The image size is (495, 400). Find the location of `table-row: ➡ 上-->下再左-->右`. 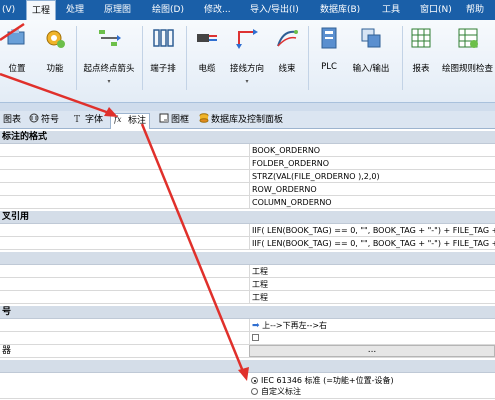

table-row: ➡ 上-->下再左-->右 is located at coordinates (247, 325).